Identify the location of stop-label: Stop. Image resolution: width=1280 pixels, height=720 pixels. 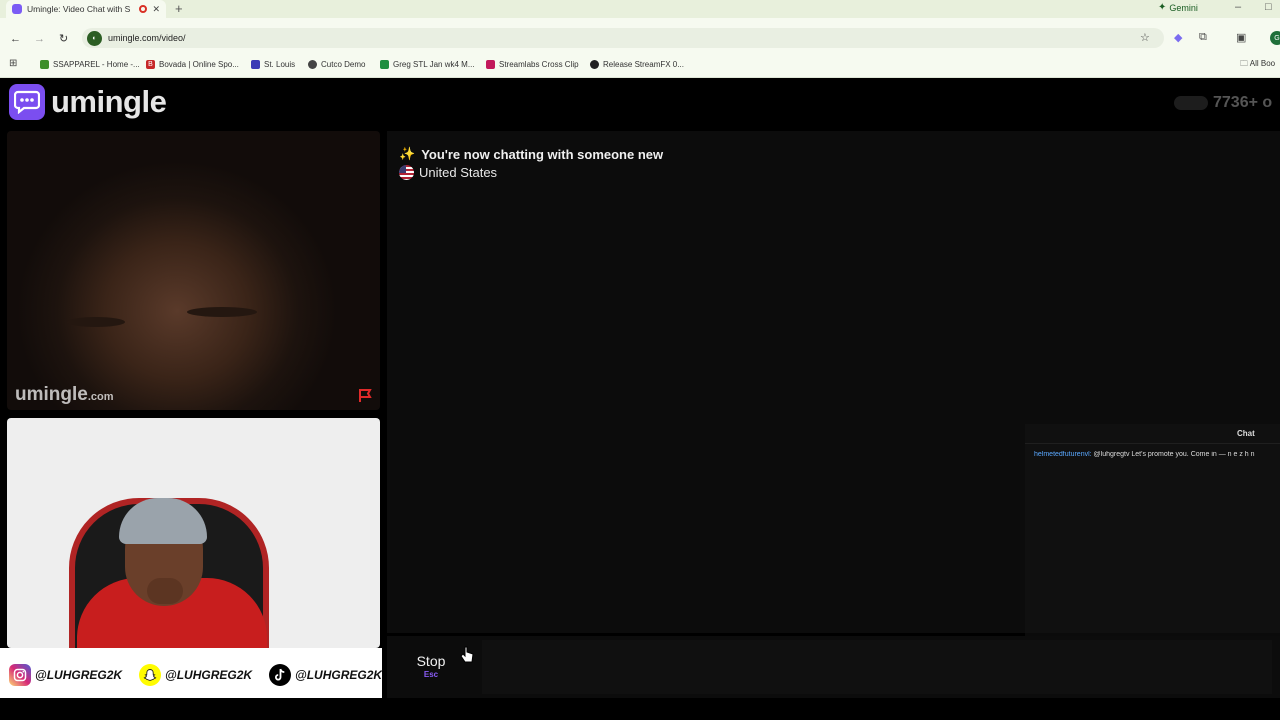
(431, 661).